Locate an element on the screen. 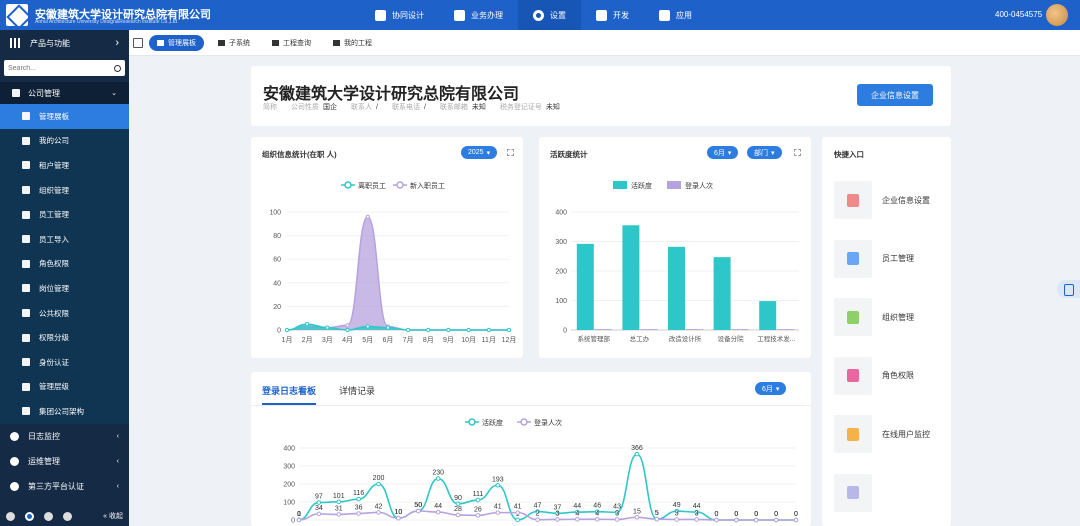 Image resolution: width=1080 pixels, height=526 pixels. layout-icon is located at coordinates (10, 516).